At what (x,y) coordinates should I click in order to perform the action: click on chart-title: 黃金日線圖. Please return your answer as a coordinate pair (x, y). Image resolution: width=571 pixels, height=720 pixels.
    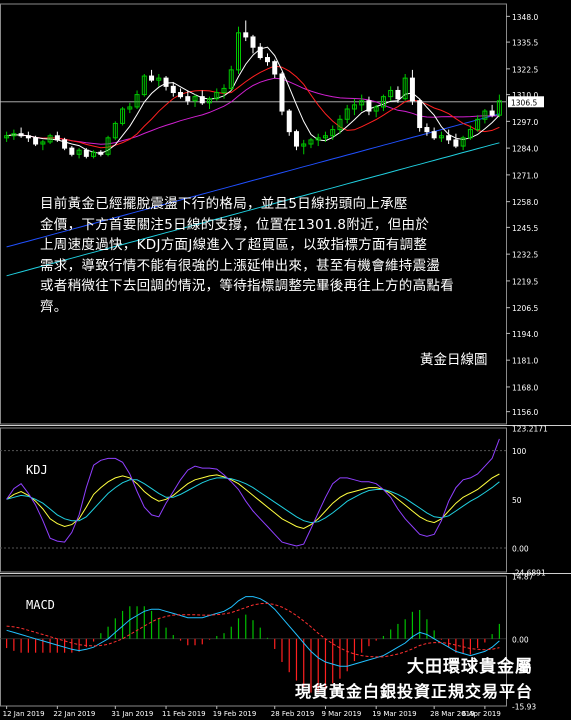
    Looking at the image, I should click on (454, 360).